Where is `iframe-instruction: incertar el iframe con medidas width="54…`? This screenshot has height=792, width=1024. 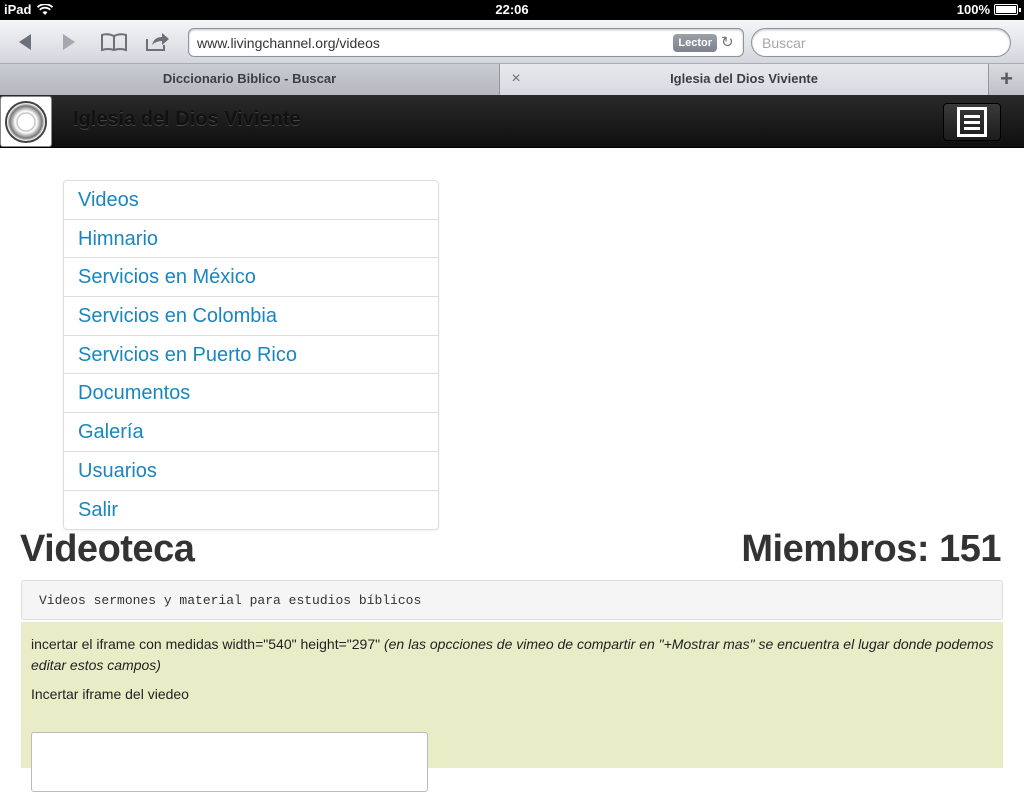
iframe-instruction: incertar el iframe con medidas width="54… is located at coordinates (513, 655).